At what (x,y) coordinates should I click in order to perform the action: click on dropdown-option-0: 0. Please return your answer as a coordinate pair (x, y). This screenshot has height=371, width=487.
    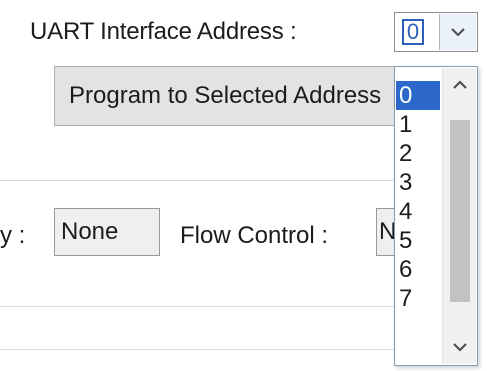
    Looking at the image, I should click on (418, 95).